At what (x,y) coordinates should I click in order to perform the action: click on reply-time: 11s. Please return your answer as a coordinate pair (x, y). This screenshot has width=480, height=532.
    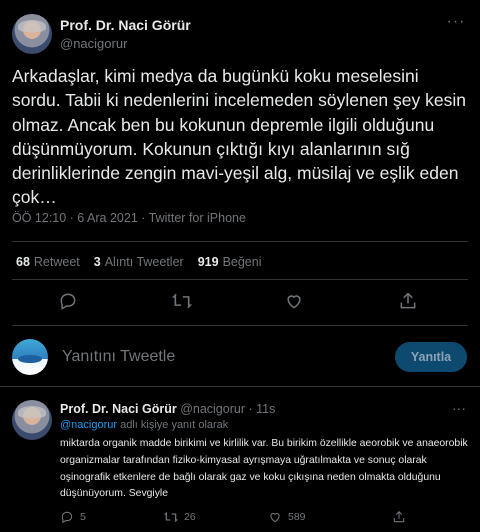
    Looking at the image, I should click on (265, 409).